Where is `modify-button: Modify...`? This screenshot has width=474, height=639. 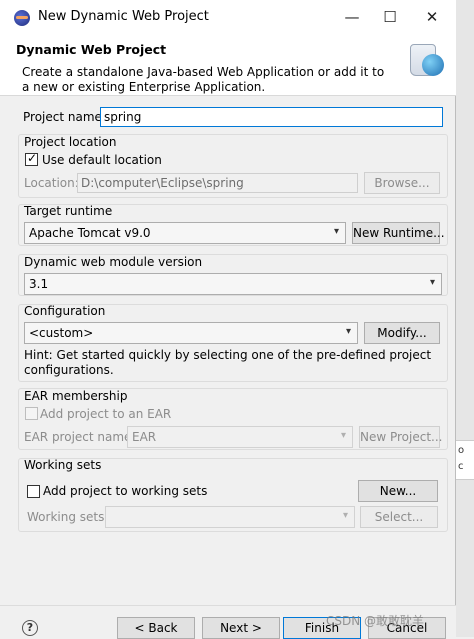 modify-button: Modify... is located at coordinates (402, 333).